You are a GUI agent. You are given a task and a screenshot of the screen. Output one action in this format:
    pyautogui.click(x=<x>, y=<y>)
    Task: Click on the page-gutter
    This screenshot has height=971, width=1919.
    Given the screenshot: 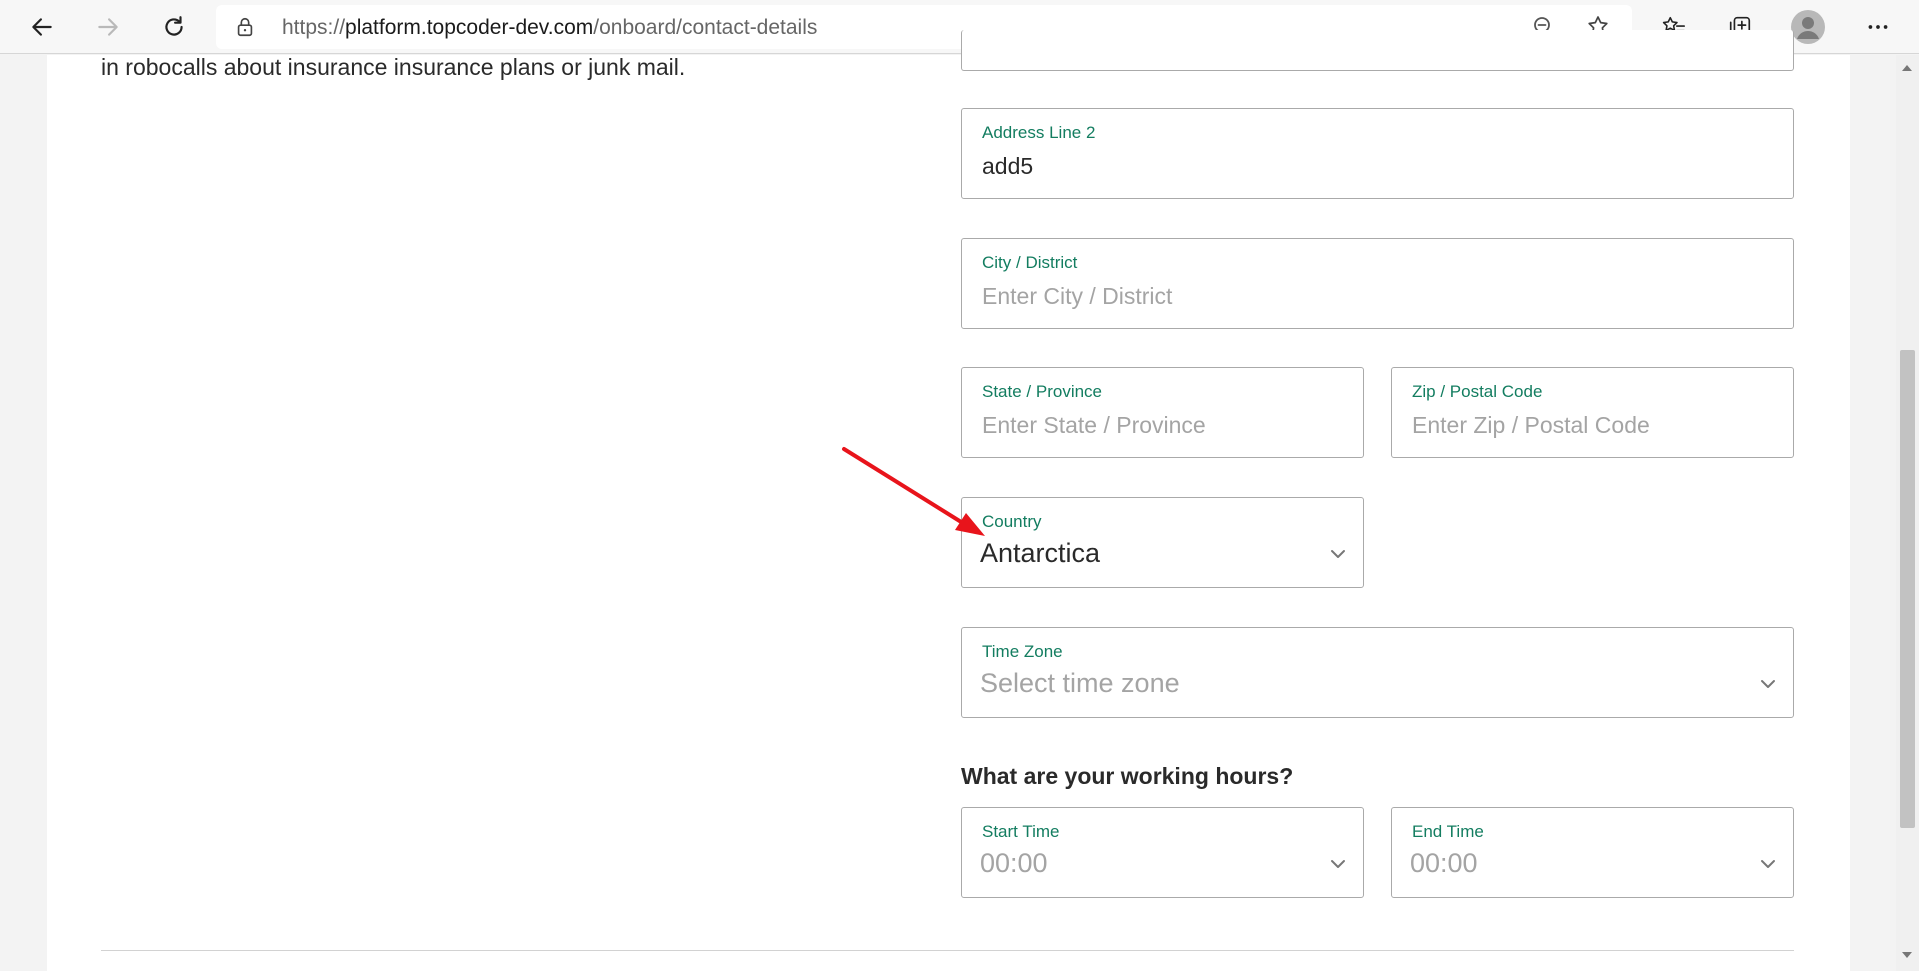 What is the action you would take?
    pyautogui.click(x=23, y=513)
    